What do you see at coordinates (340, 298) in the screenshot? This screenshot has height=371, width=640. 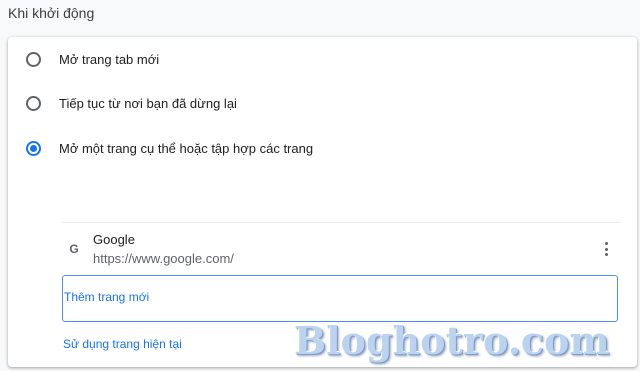 I see `add-new-page-button: Thêm trang mới` at bounding box center [340, 298].